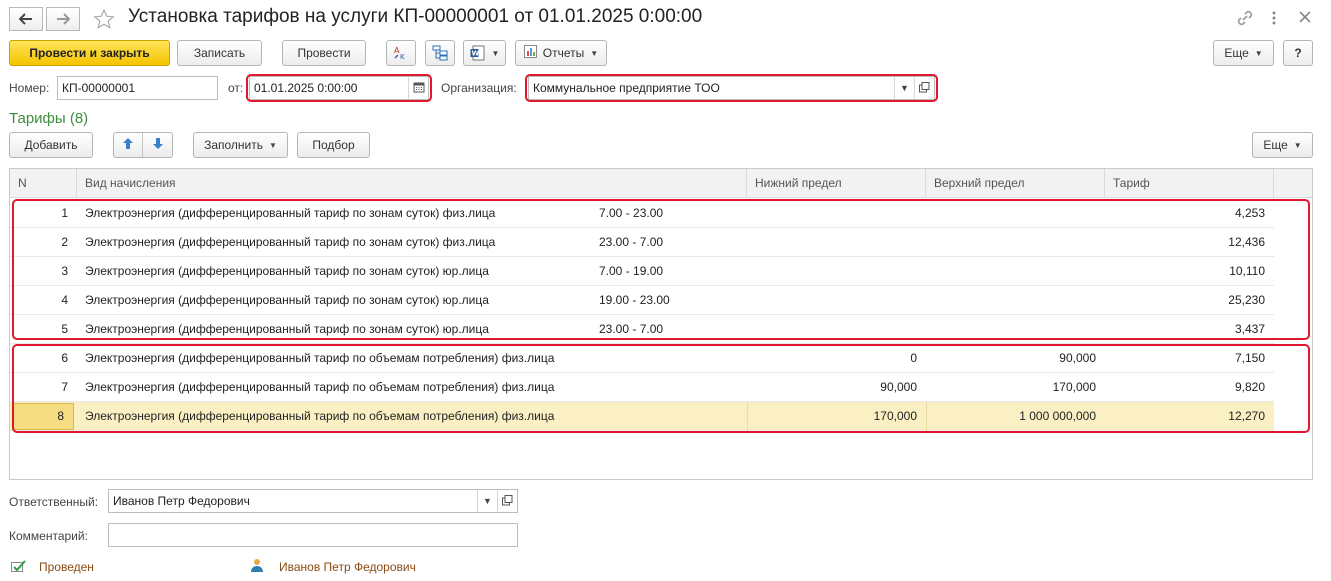 This screenshot has width=1331, height=581. I want to click on cell-lower: 90,000, so click(836, 387).